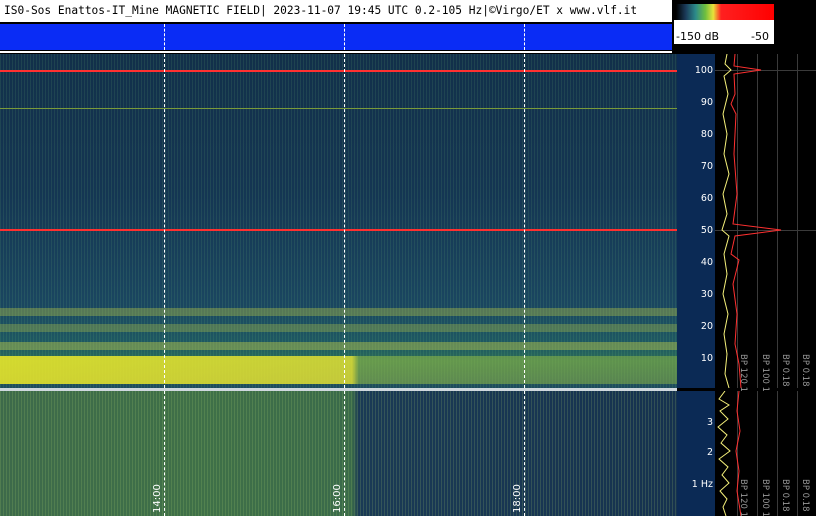 The height and width of the screenshot is (516, 816). What do you see at coordinates (724, 453) in the screenshot?
I see `profile-curve-yellow-lower` at bounding box center [724, 453].